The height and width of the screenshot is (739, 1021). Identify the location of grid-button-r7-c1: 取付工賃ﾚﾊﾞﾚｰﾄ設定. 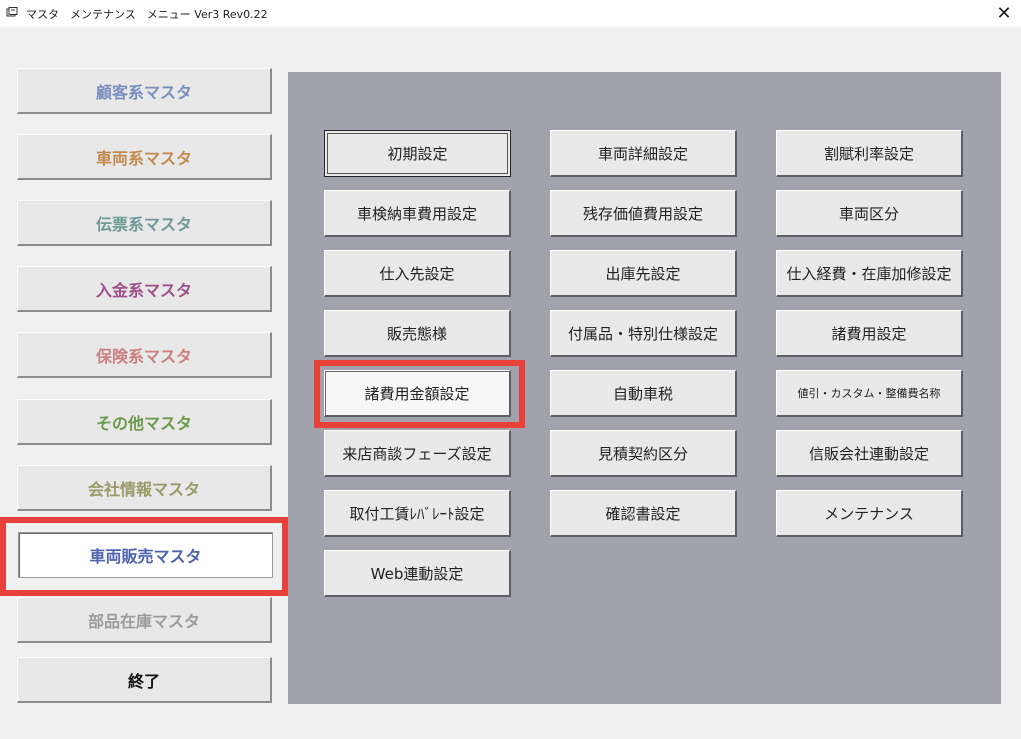
(417, 513).